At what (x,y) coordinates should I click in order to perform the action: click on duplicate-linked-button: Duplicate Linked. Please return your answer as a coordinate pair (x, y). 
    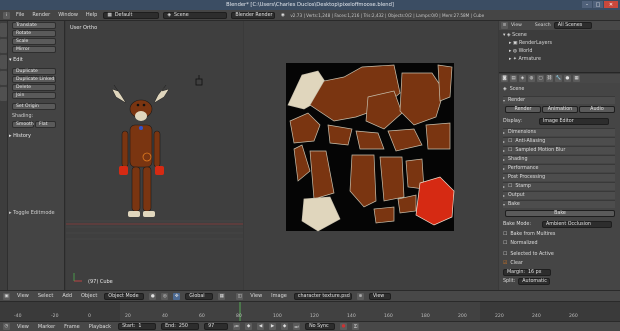
    Looking at the image, I should click on (34, 79).